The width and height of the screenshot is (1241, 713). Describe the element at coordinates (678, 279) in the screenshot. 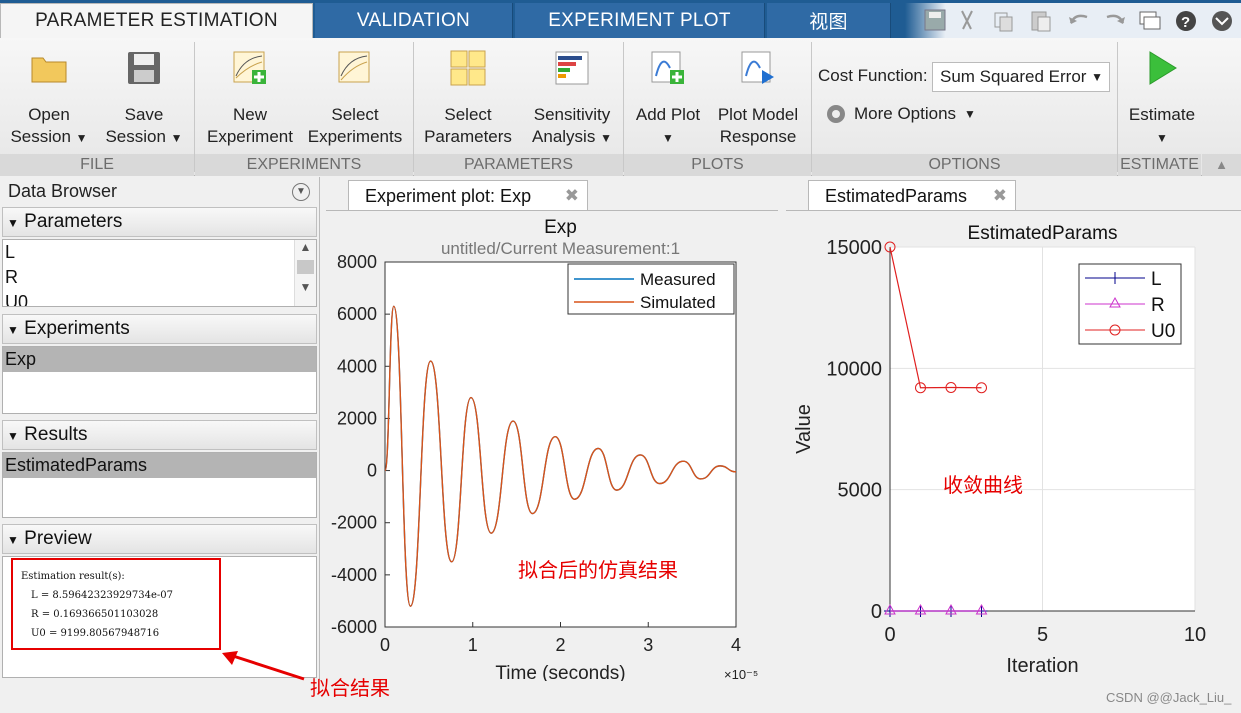

I see `legend-label: Measured` at that location.